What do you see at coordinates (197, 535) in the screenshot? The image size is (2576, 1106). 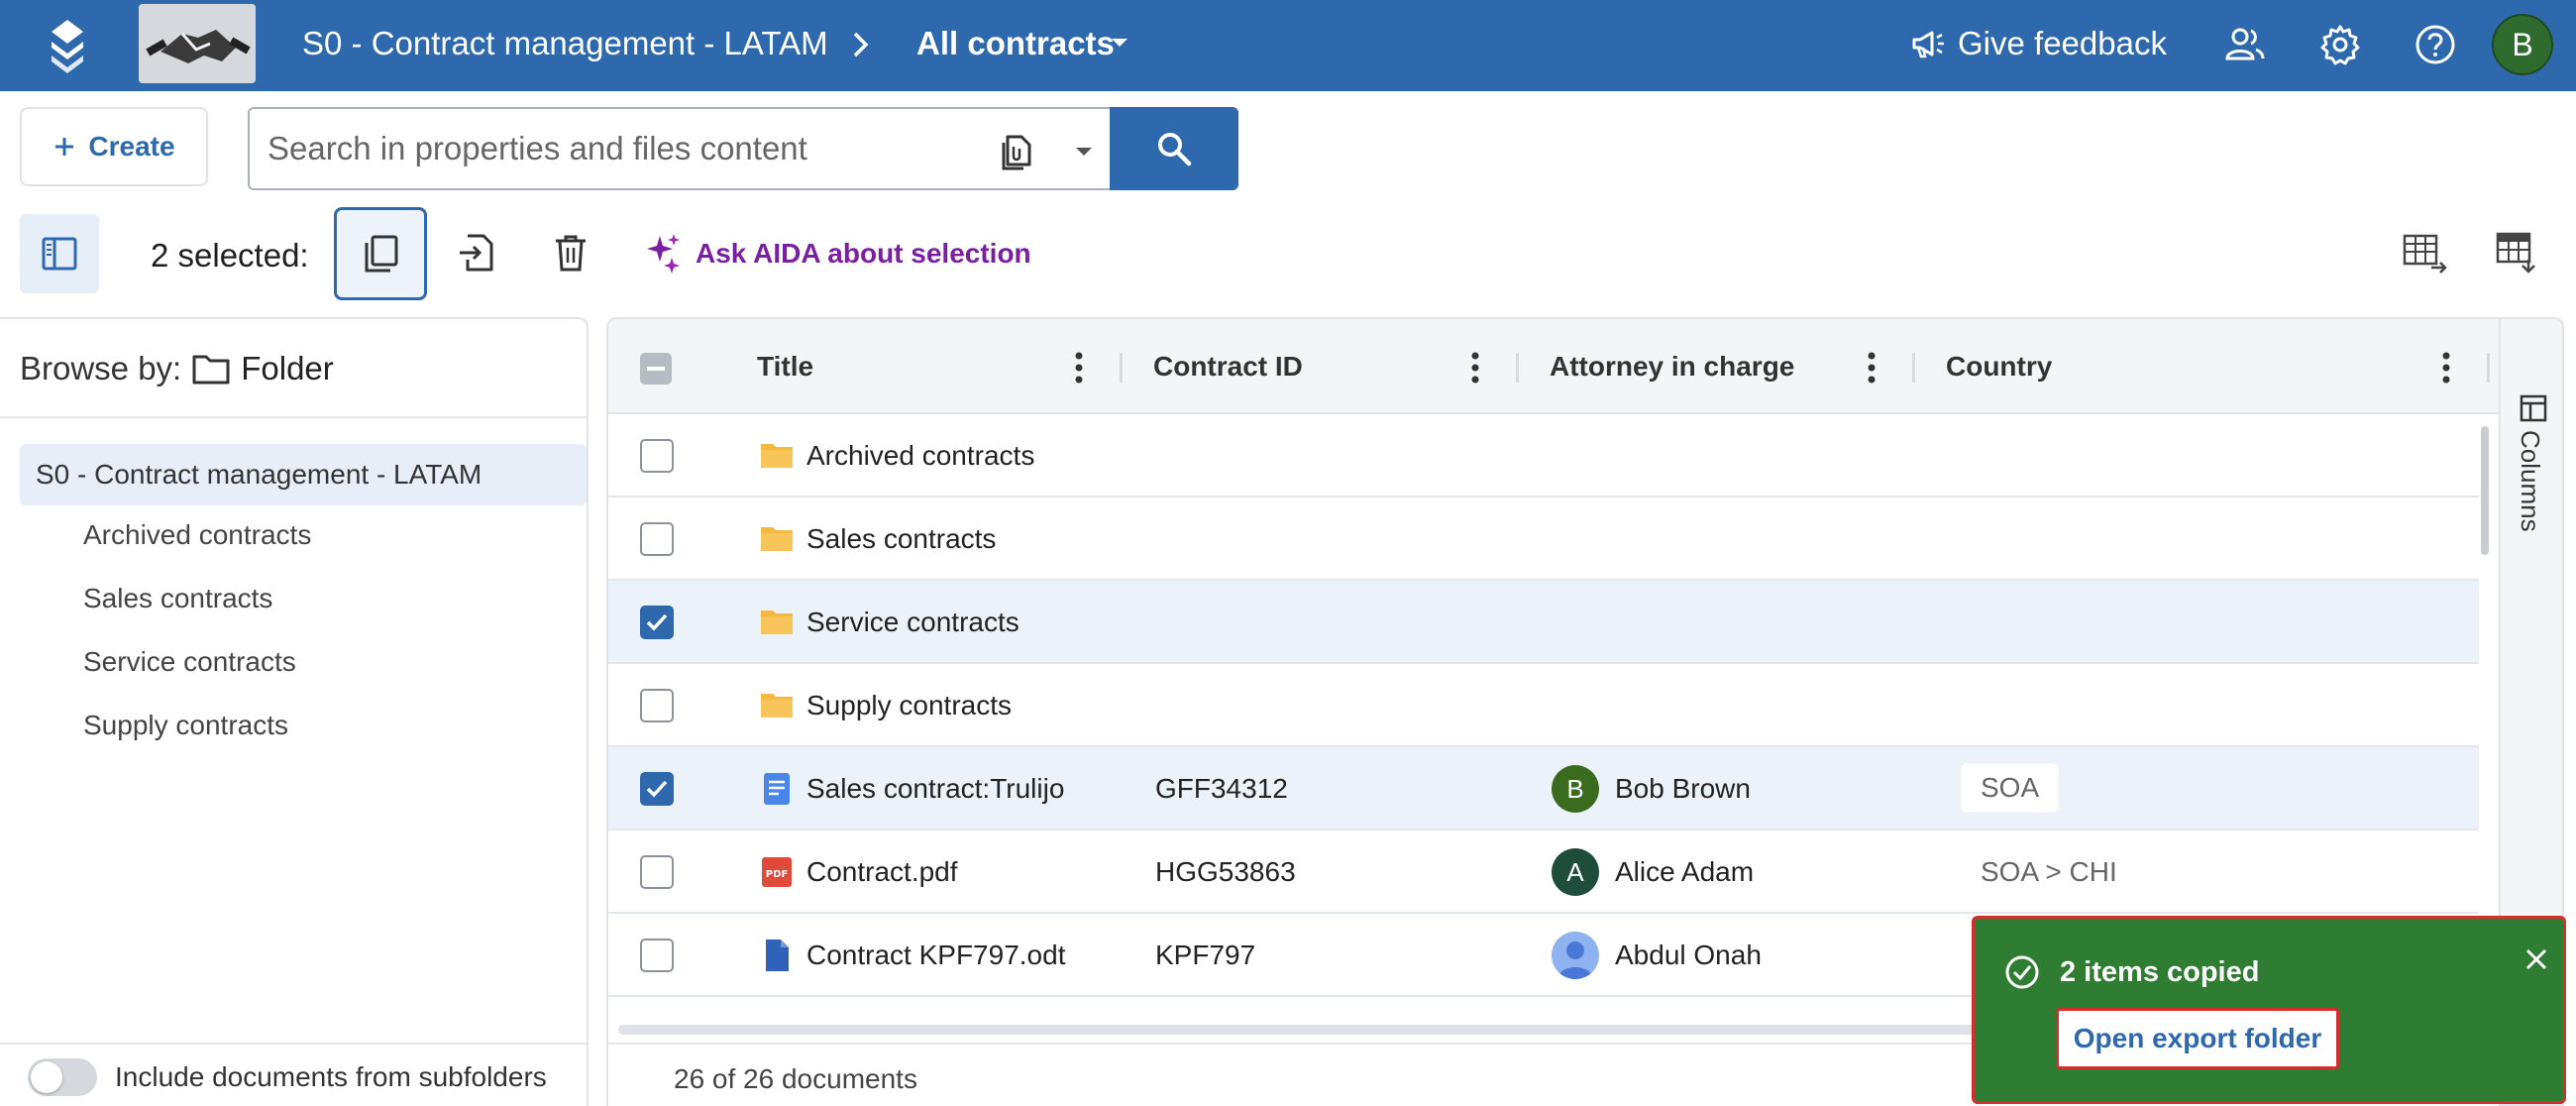 I see `tree-item-archived-contracts: Archived contracts` at bounding box center [197, 535].